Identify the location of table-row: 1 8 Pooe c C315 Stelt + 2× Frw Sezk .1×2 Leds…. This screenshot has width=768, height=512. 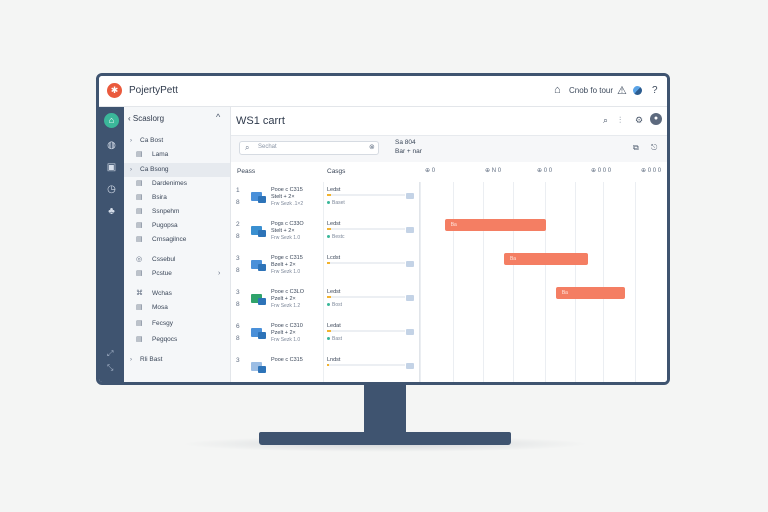
(449, 199).